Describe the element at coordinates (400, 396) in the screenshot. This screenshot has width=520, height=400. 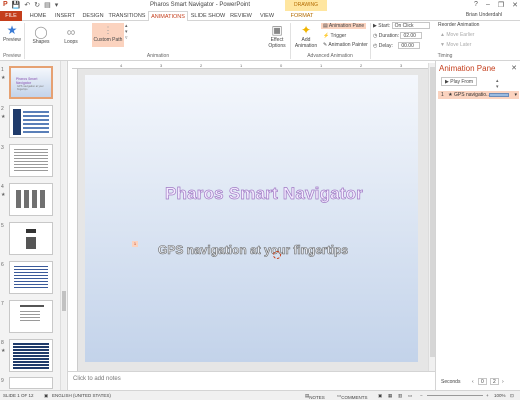
I see `reading-view-icon: ▥` at that location.